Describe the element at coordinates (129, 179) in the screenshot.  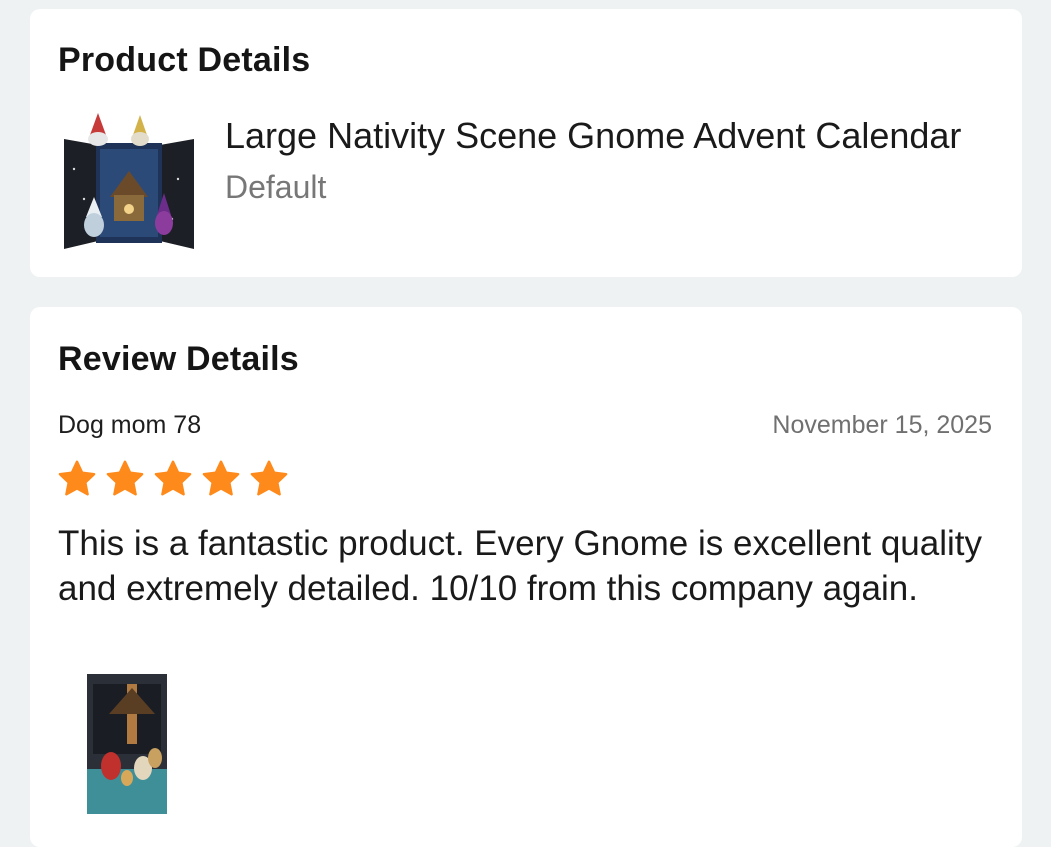
I see `product-thumbnail` at that location.